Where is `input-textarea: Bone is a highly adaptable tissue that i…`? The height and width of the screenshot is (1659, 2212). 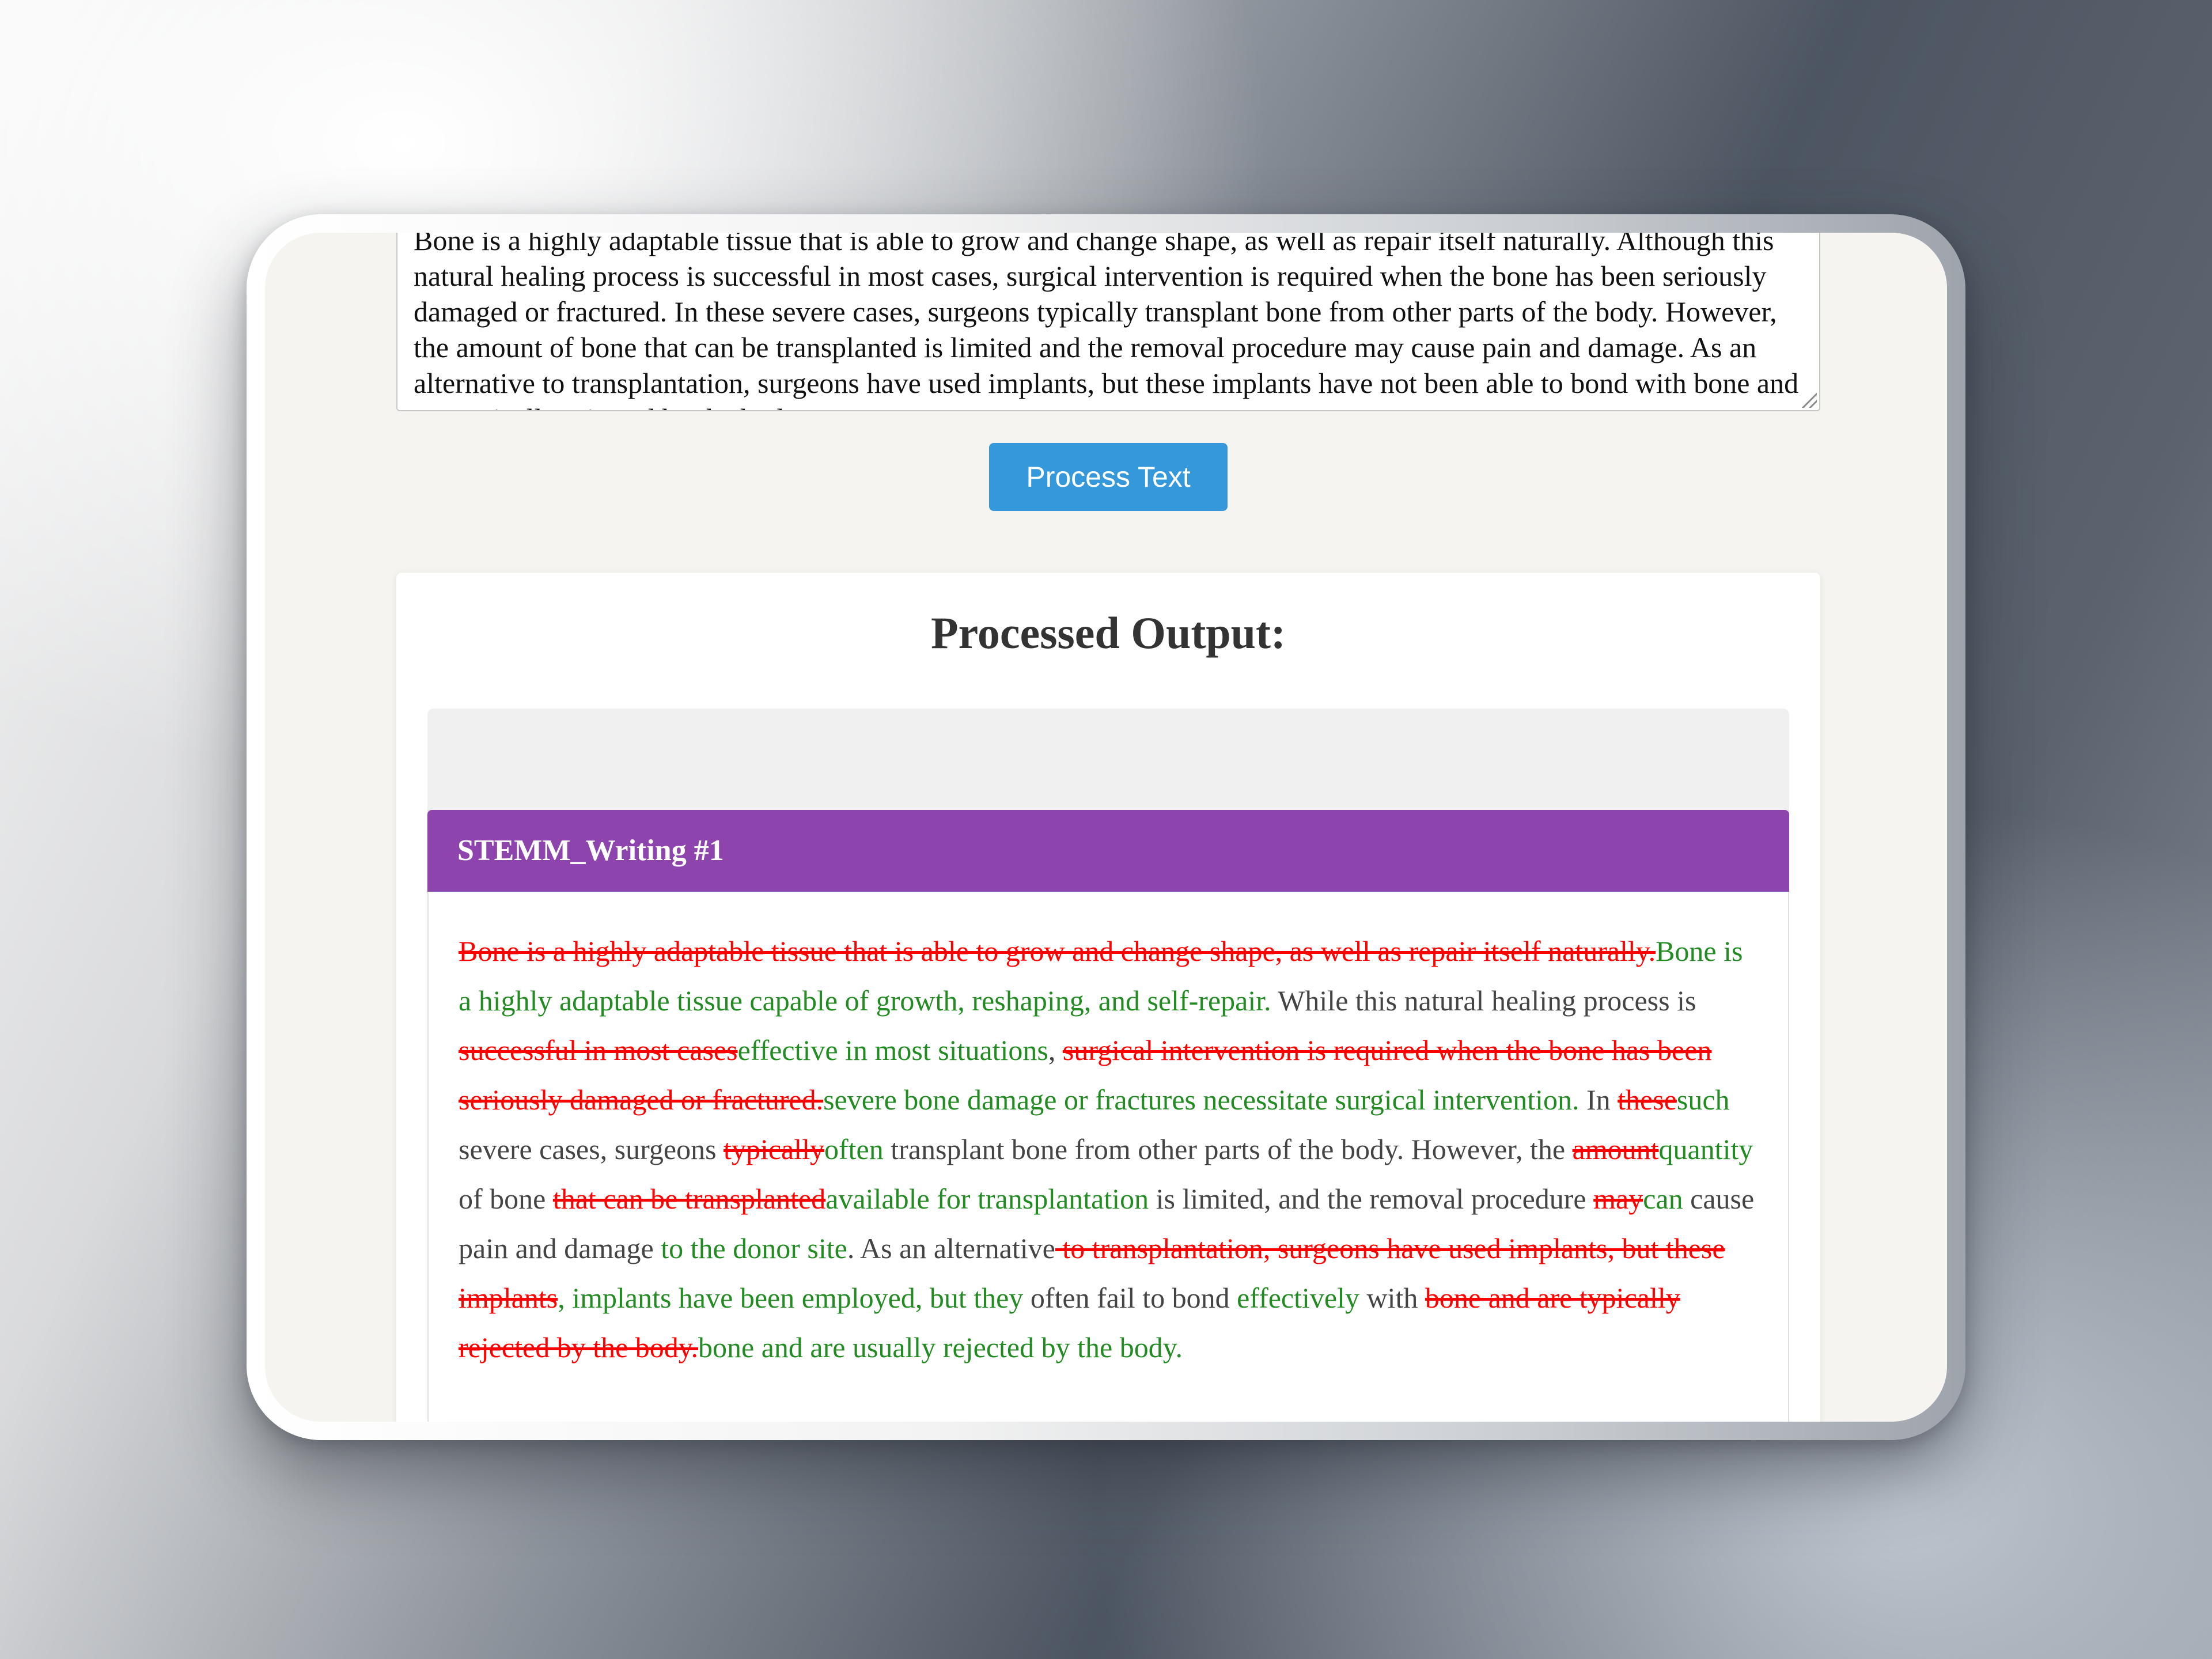 input-textarea: Bone is a highly adaptable tissue that i… is located at coordinates (1108, 322).